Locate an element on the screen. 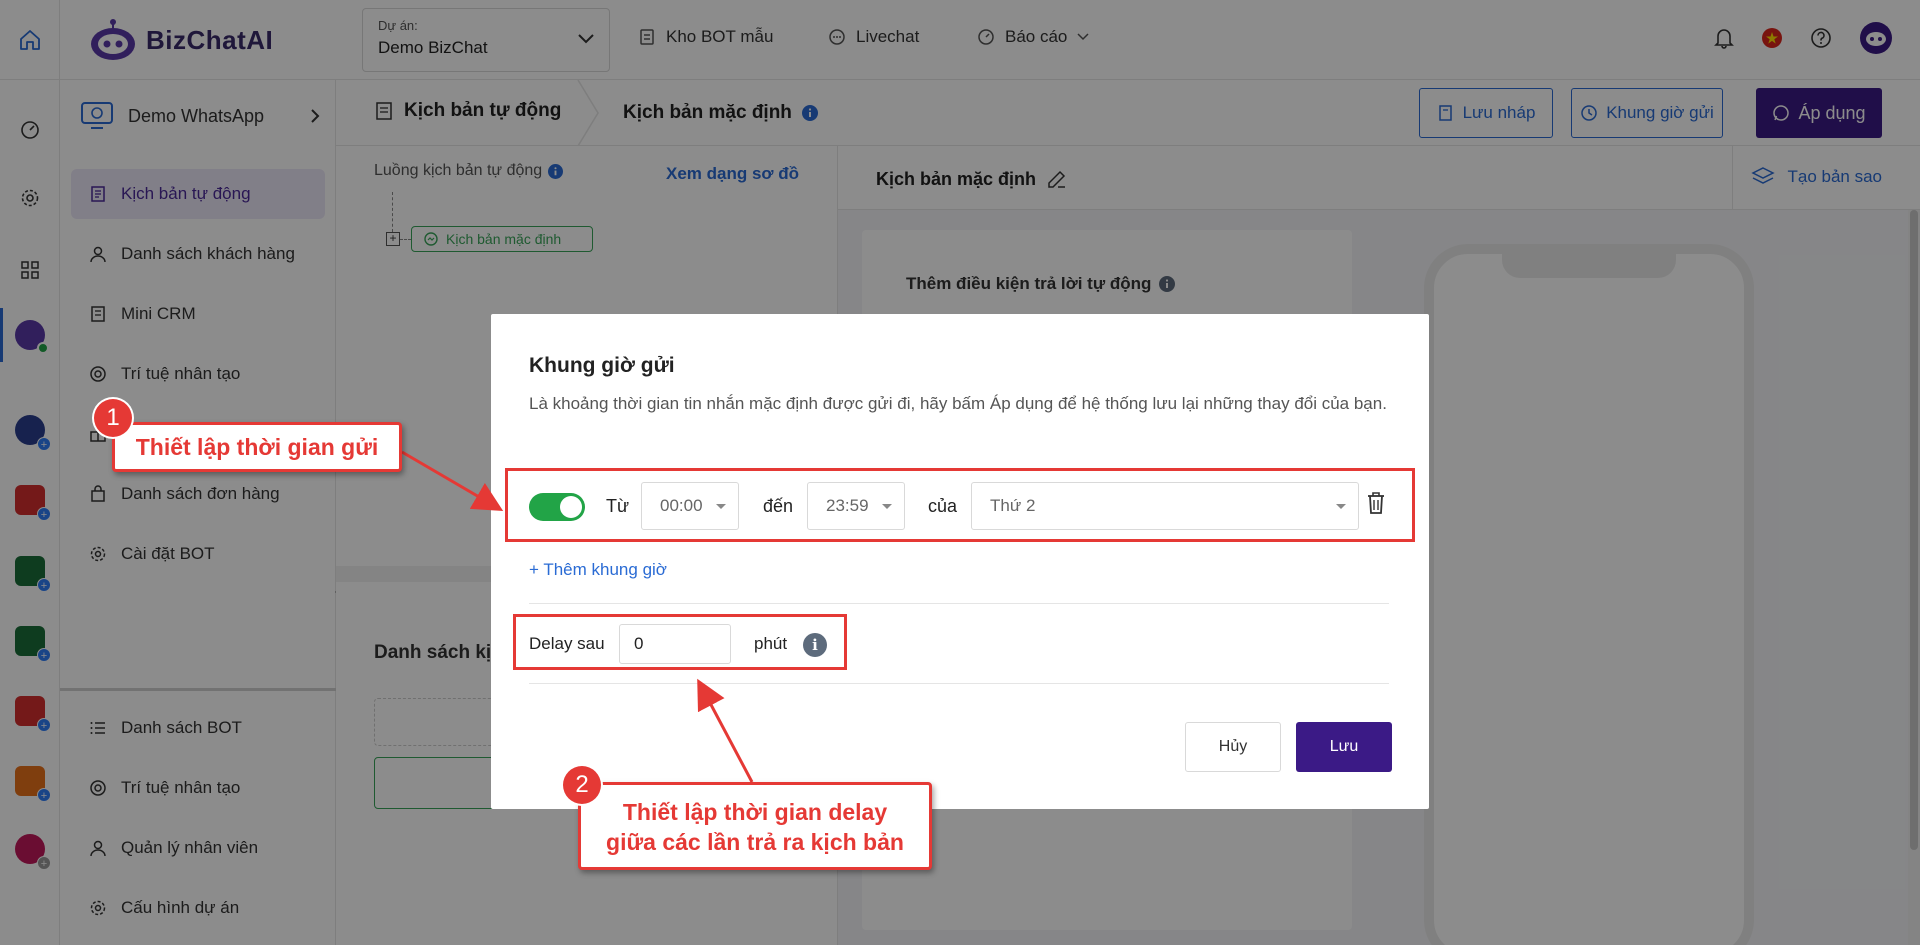  delay-unit: phút is located at coordinates (771, 643).